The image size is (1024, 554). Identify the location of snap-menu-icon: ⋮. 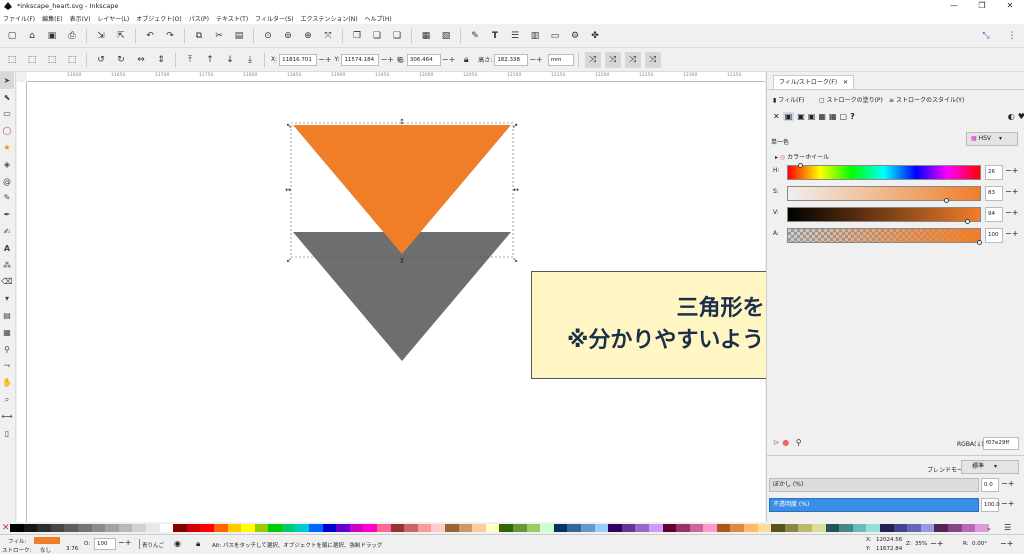
(1012, 36).